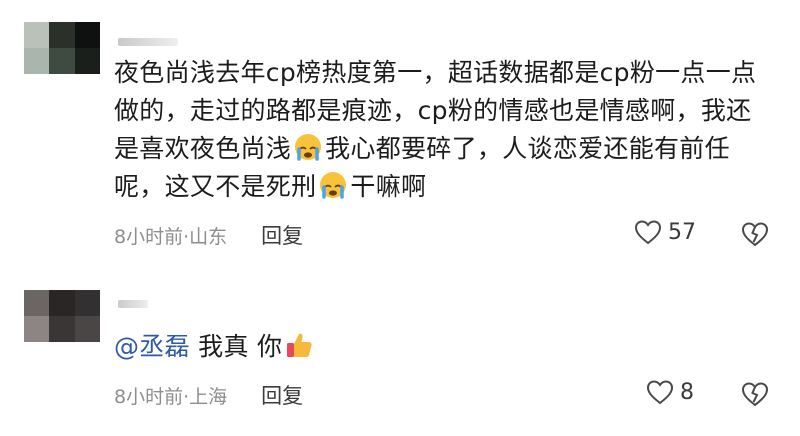  What do you see at coordinates (171, 396) in the screenshot?
I see `timestamp-location: 8小时前·上海` at bounding box center [171, 396].